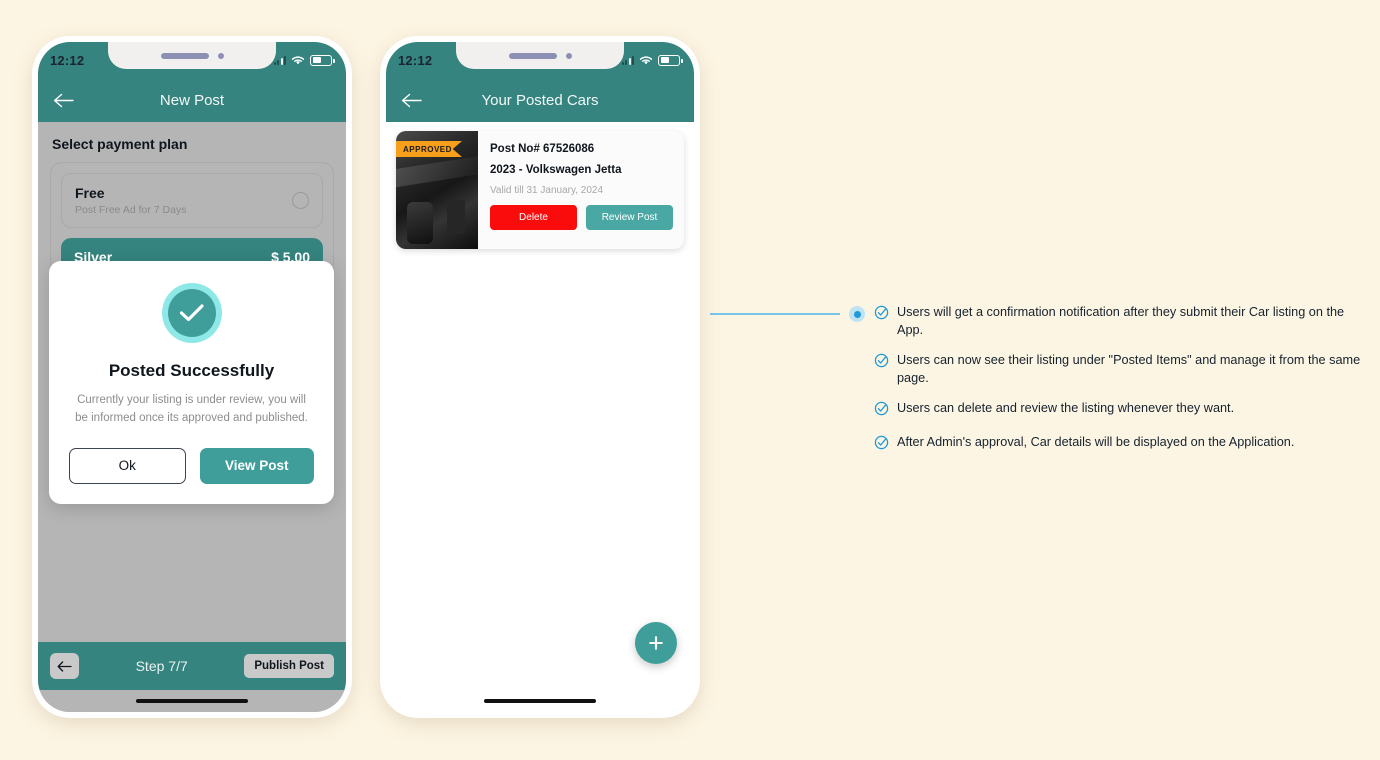  Describe the element at coordinates (542, 149) in the screenshot. I see `post-number: Post No# 67526086` at that location.